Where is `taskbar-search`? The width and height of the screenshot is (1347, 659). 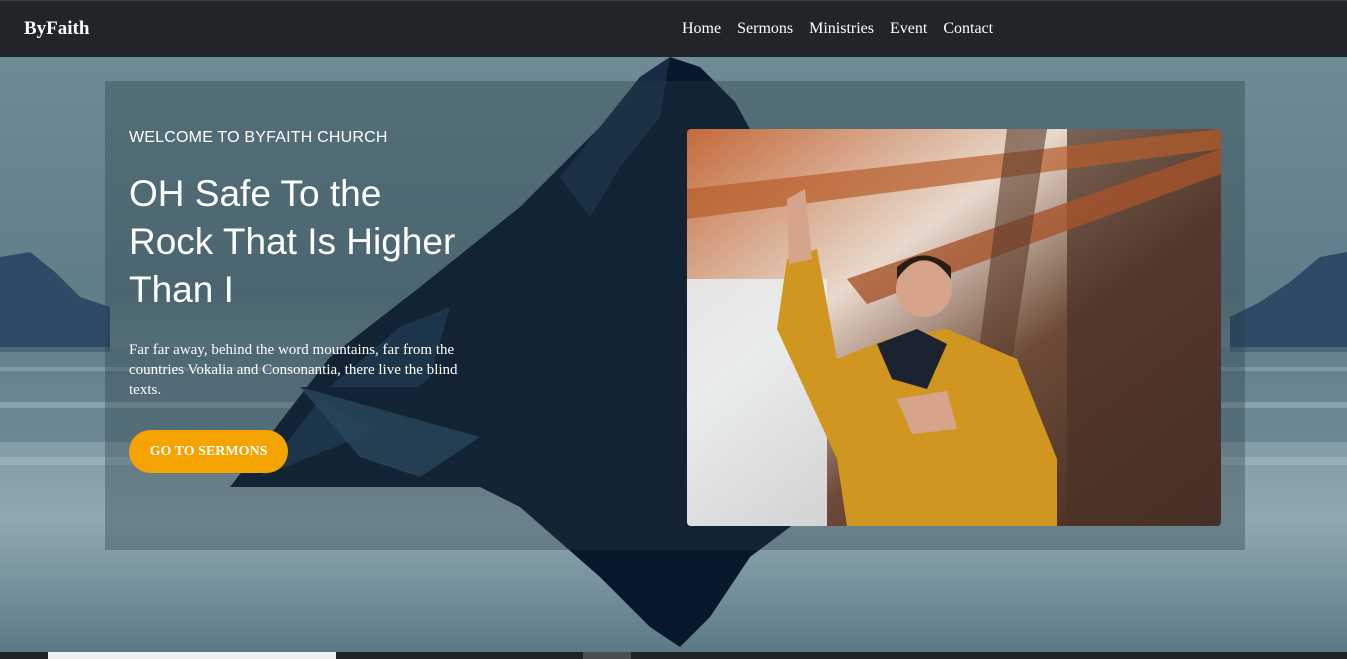
taskbar-search is located at coordinates (192, 655).